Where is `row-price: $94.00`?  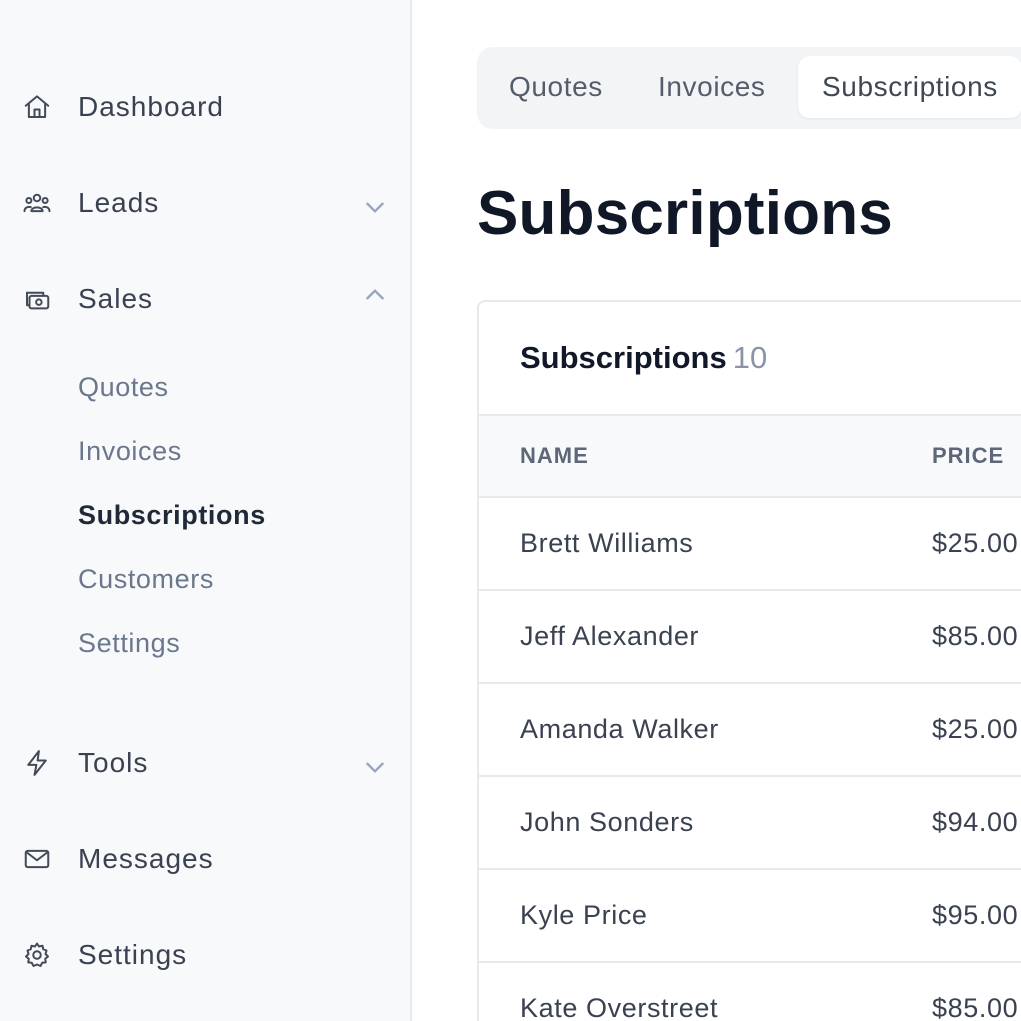
row-price: $94.00 is located at coordinates (975, 822).